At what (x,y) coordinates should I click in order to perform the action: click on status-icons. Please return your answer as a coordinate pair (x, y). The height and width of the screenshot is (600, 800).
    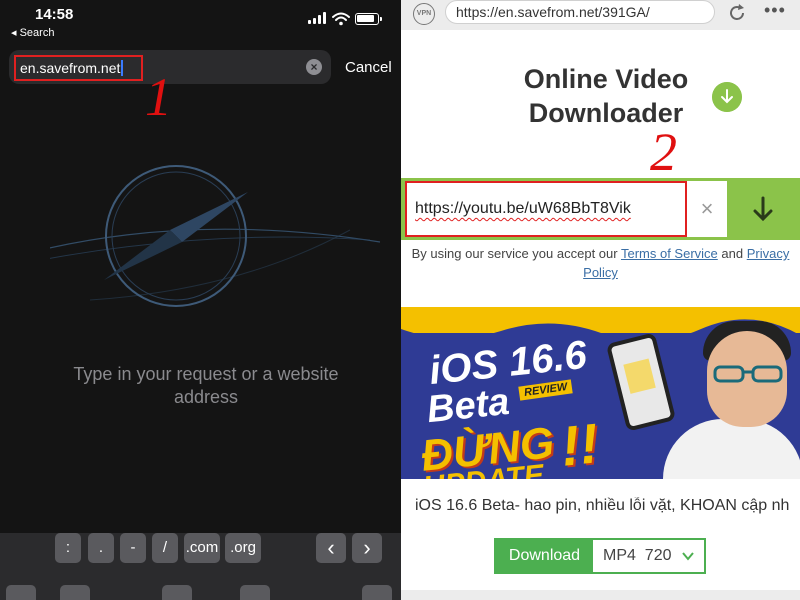
    Looking at the image, I should click on (345, 19).